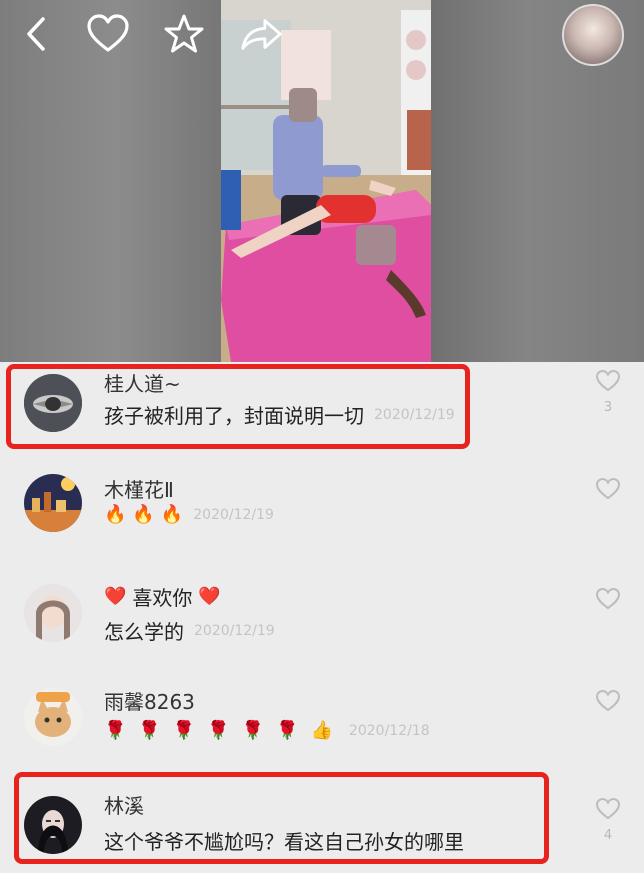  I want to click on comment-text: 孩子被利用了，封面说明一切, so click(234, 416).